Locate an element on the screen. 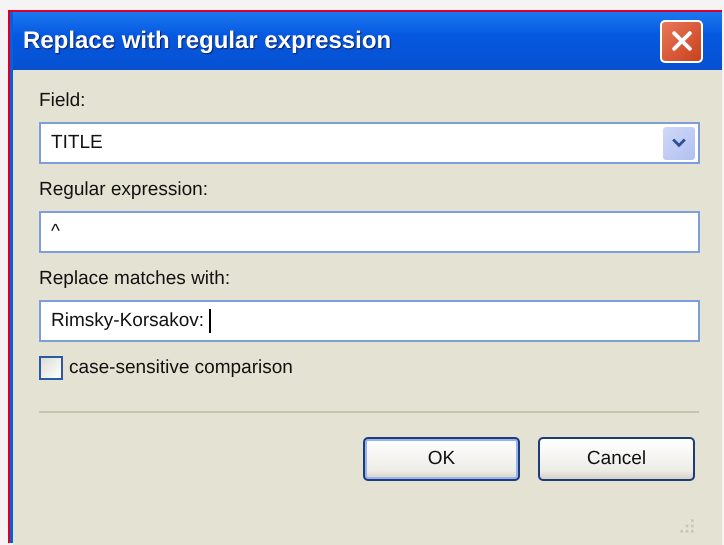 Image resolution: width=724 pixels, height=545 pixels. input-field: ^ is located at coordinates (369, 232).